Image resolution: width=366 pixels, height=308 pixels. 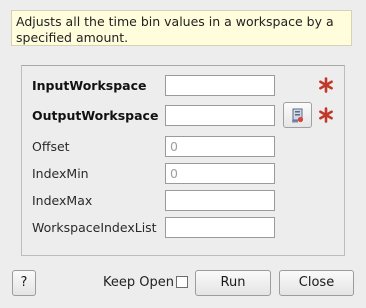 What do you see at coordinates (51, 146) in the screenshot?
I see `property-label-offset: Offset` at bounding box center [51, 146].